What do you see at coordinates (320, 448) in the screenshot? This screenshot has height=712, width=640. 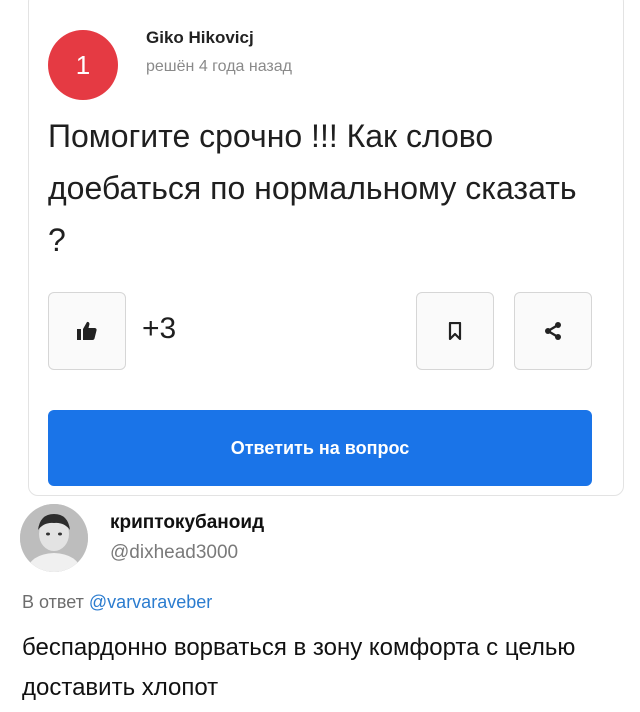 I see `answer-question-button: Ответить на вопрос` at bounding box center [320, 448].